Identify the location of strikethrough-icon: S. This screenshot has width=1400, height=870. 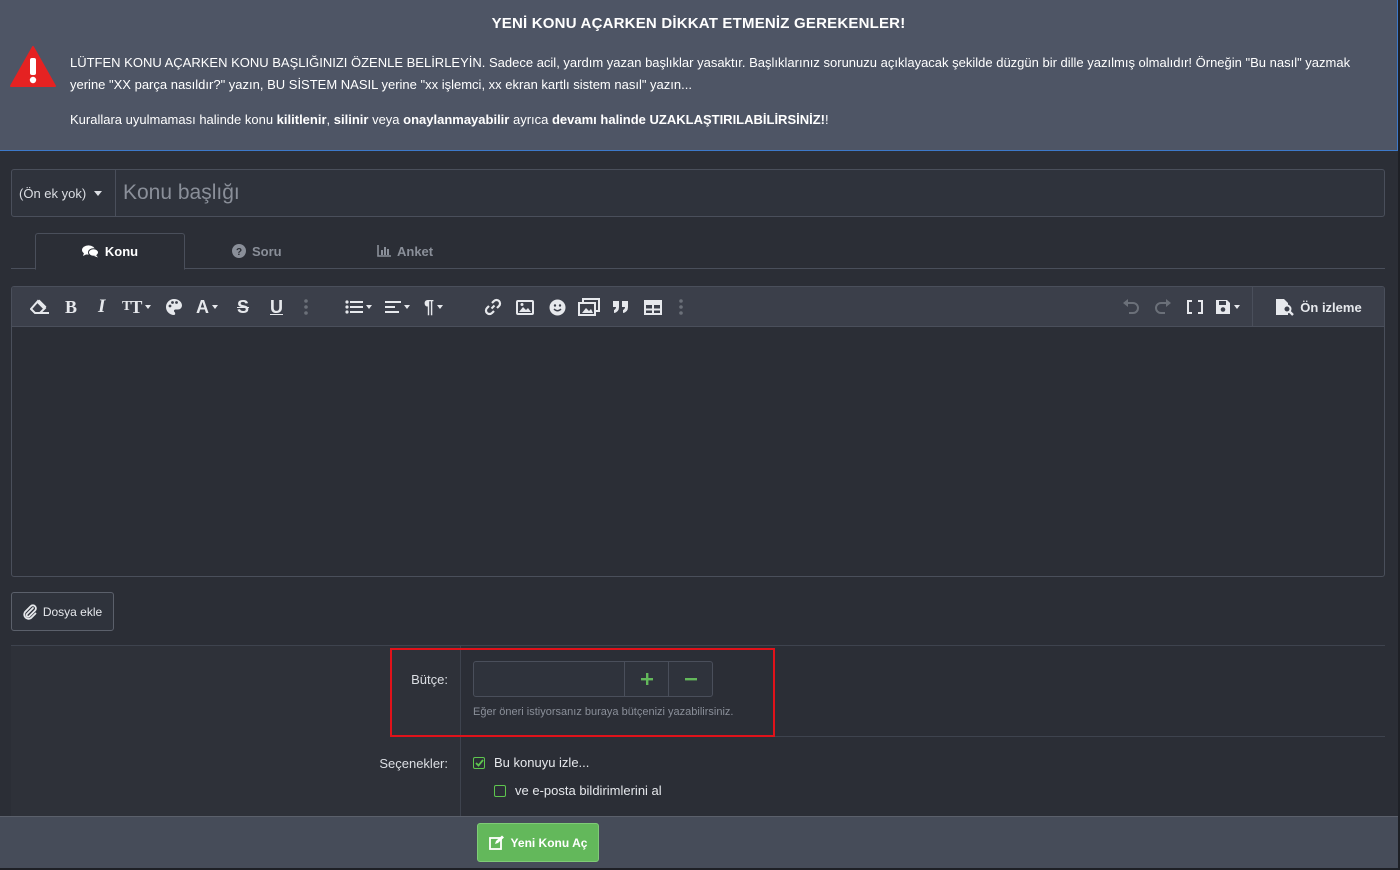
(243, 307).